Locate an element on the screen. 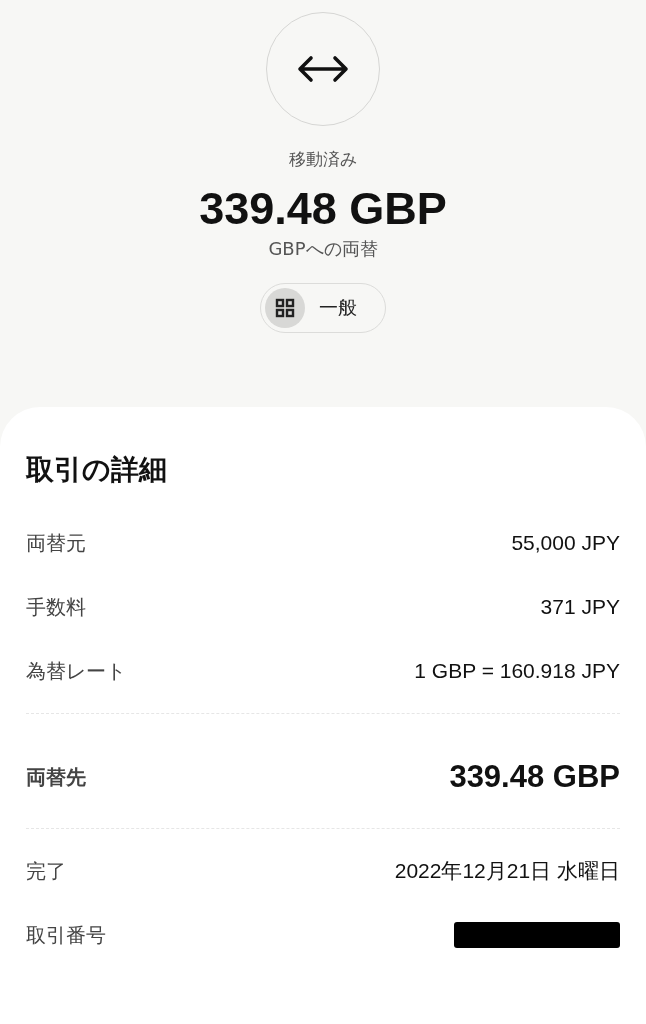 The width and height of the screenshot is (646, 1024). status-label: 移動済み is located at coordinates (323, 159).